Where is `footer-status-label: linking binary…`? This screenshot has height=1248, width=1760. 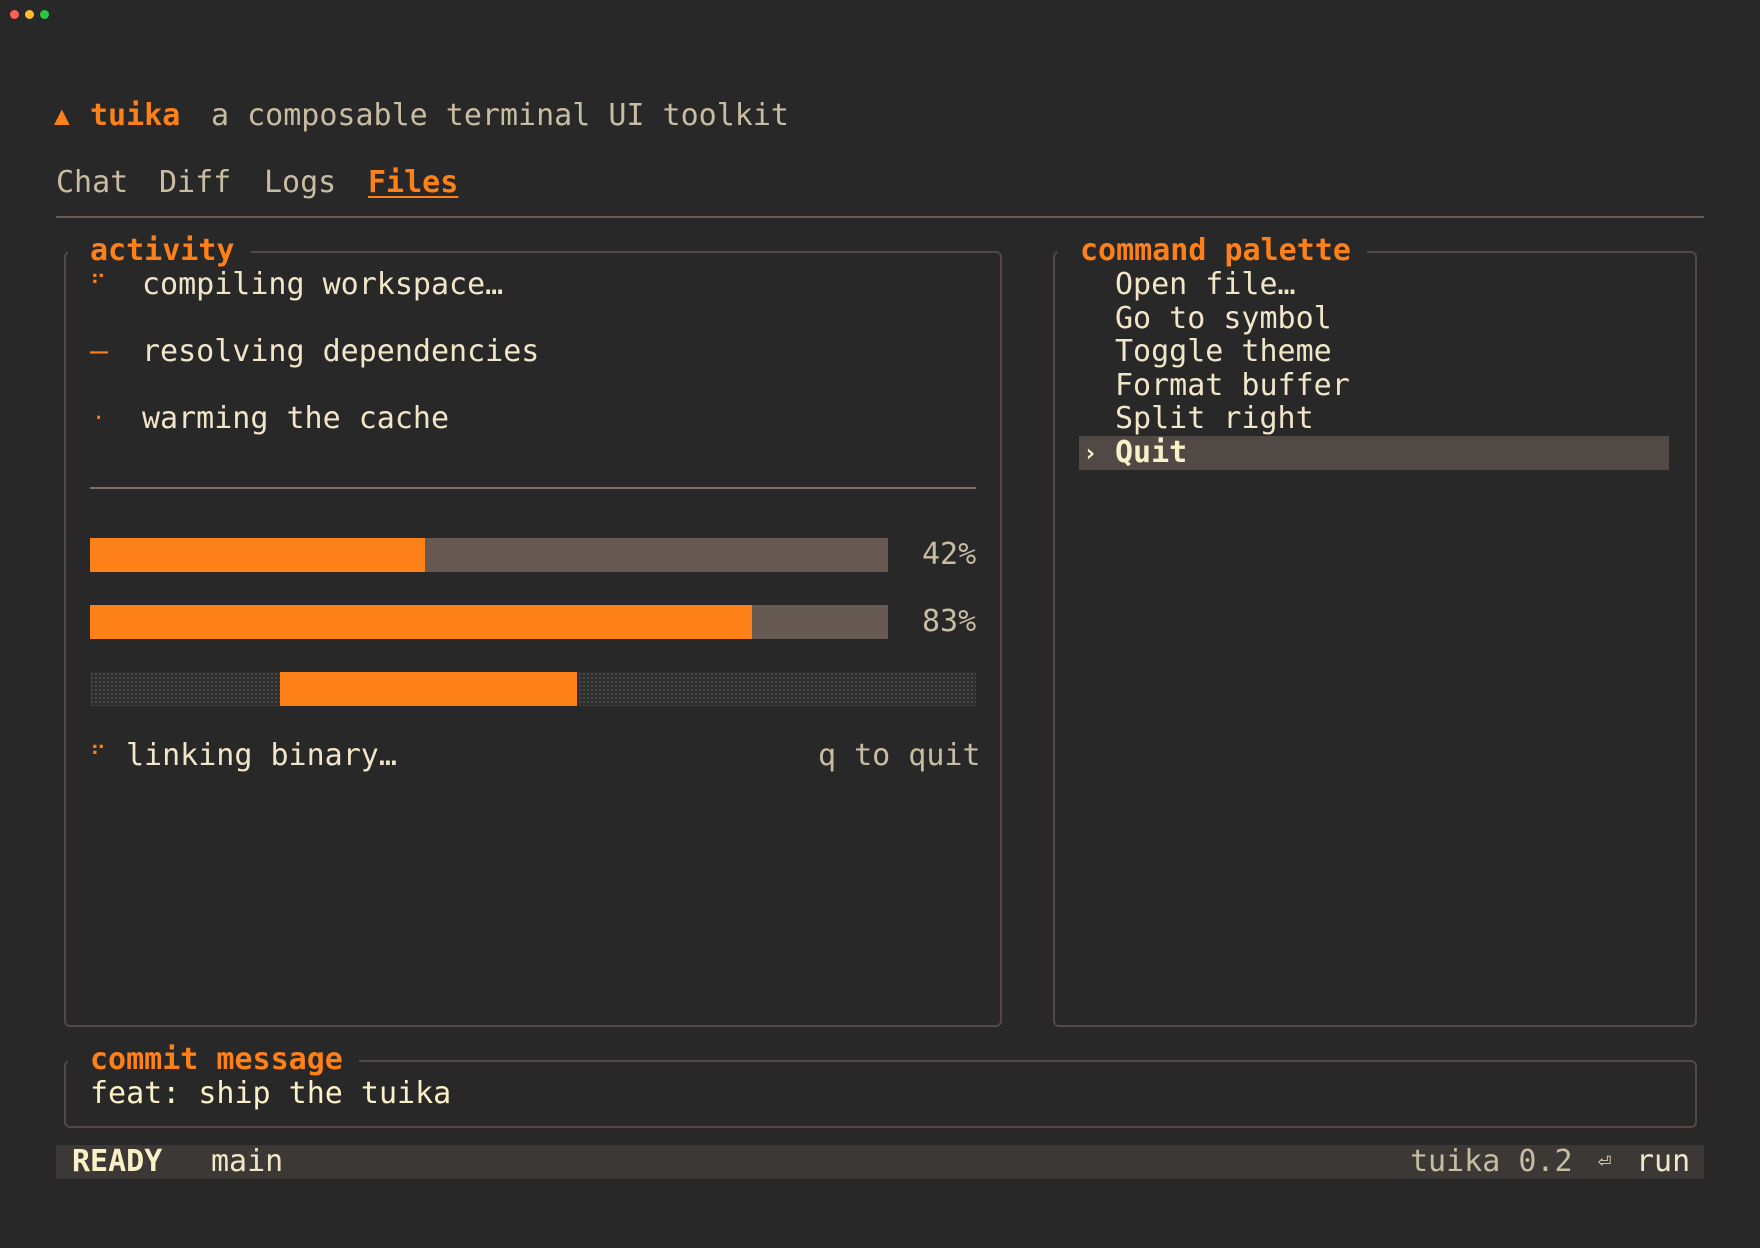
footer-status-label: linking binary… is located at coordinates (261, 755).